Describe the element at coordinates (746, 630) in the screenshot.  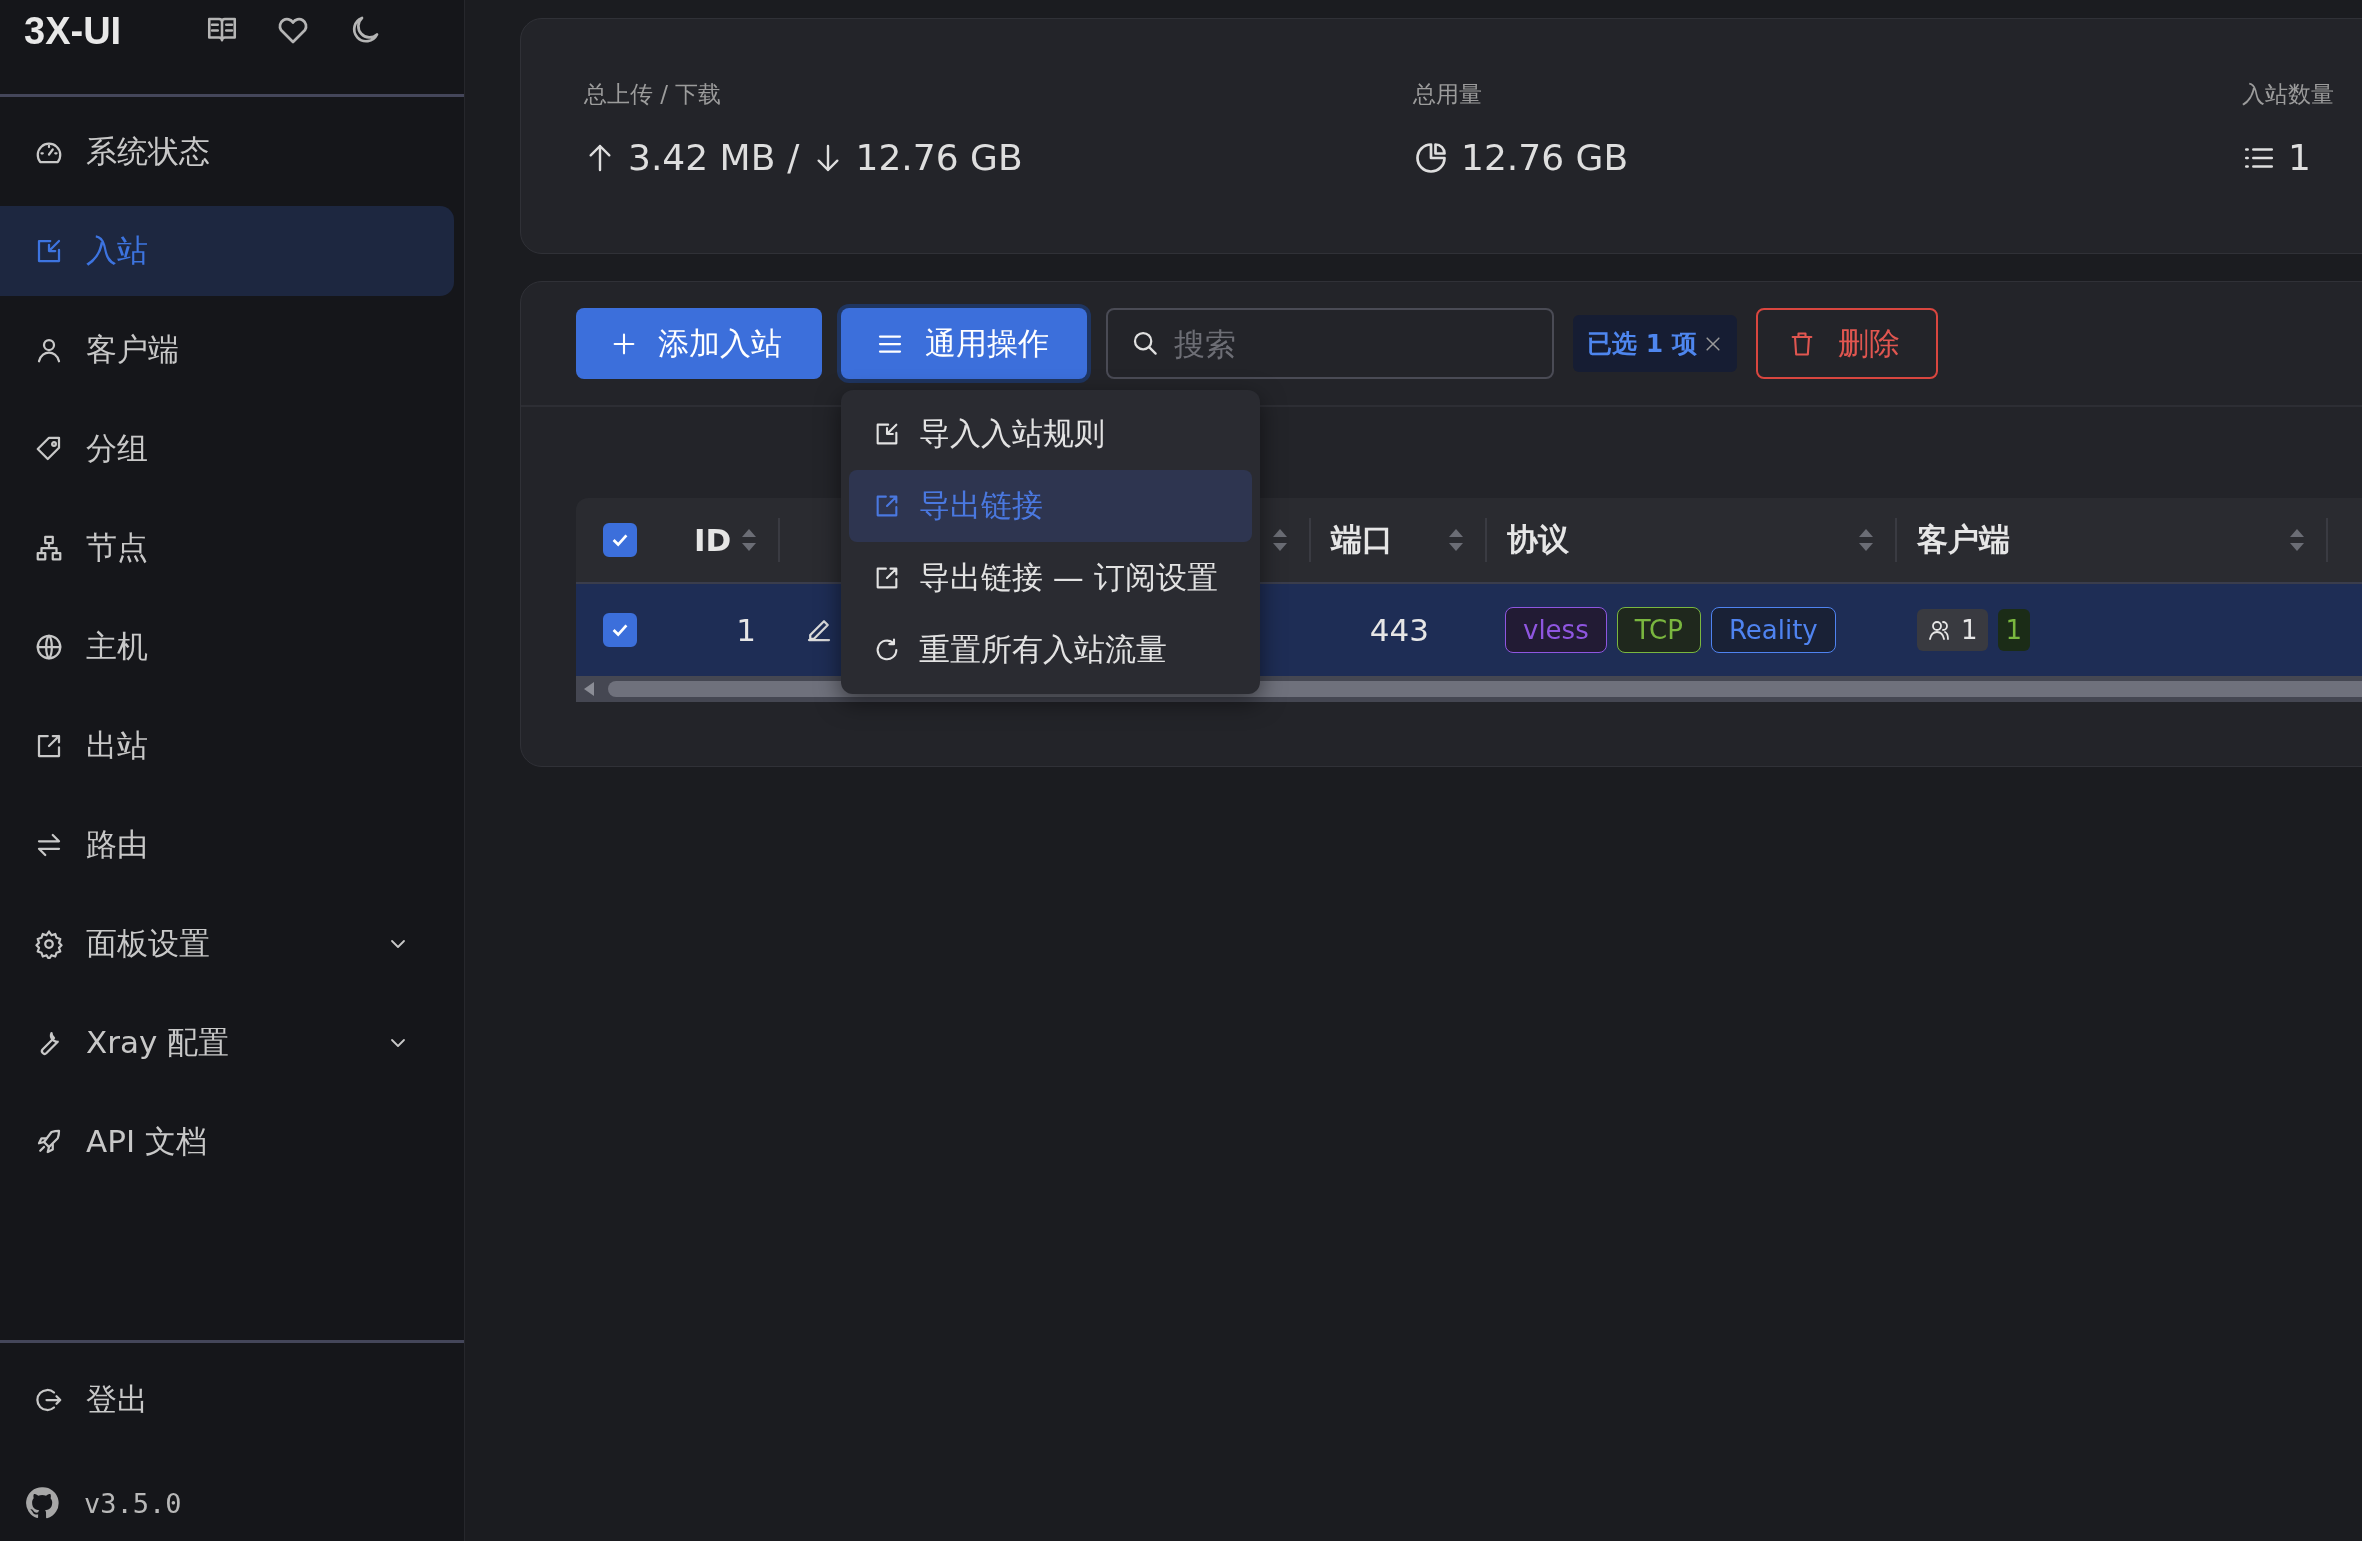
I see `table-cell: 1` at that location.